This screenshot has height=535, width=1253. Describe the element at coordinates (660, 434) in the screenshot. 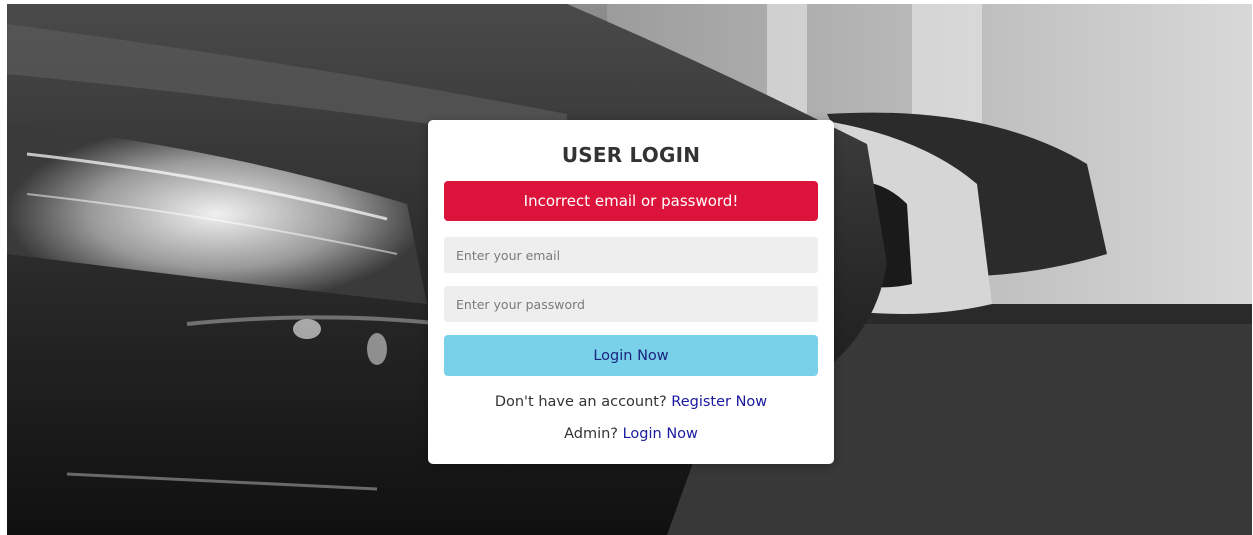

I see `admin-login-link: Login Now` at that location.